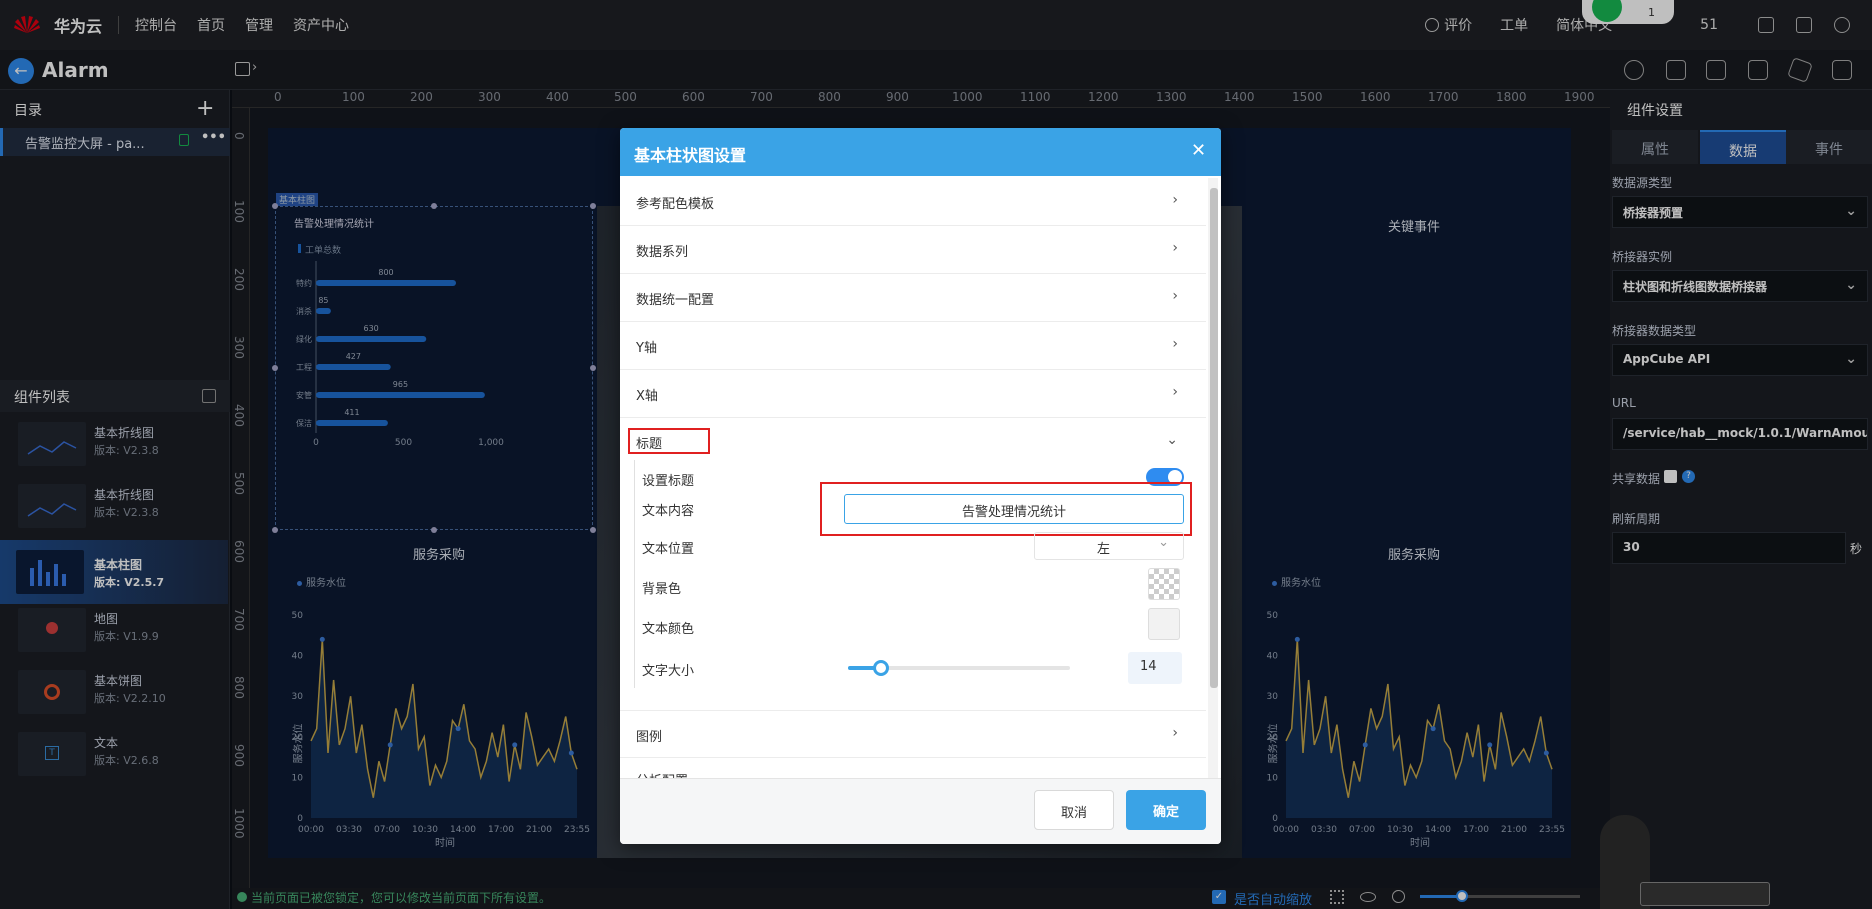 The height and width of the screenshot is (909, 1872). Describe the element at coordinates (920, 152) in the screenshot. I see `modal-title: 基本柱状图设置` at that location.